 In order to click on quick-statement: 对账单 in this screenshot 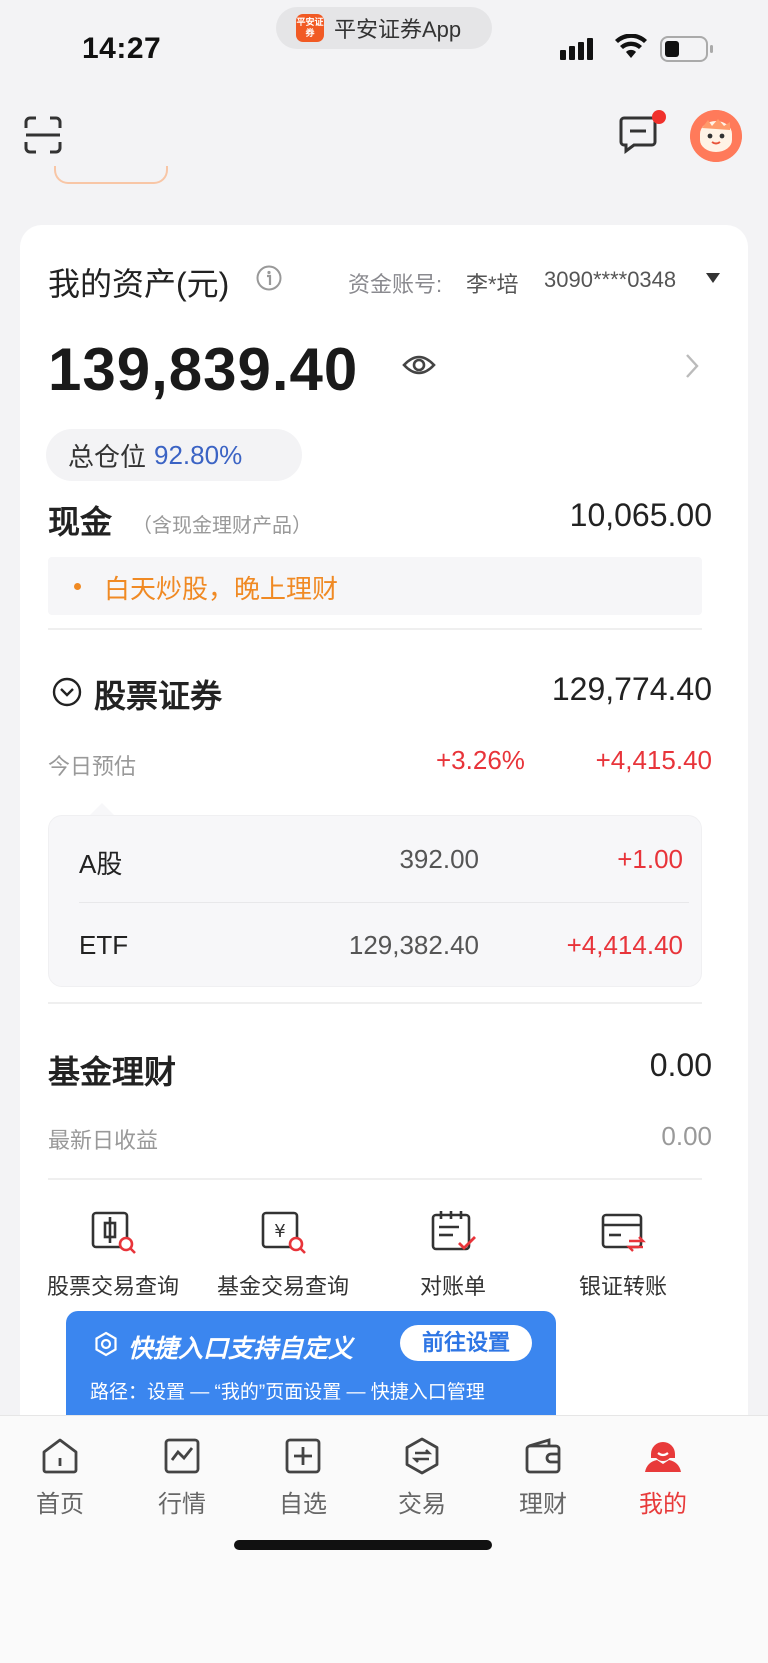, I will do `click(453, 1255)`.